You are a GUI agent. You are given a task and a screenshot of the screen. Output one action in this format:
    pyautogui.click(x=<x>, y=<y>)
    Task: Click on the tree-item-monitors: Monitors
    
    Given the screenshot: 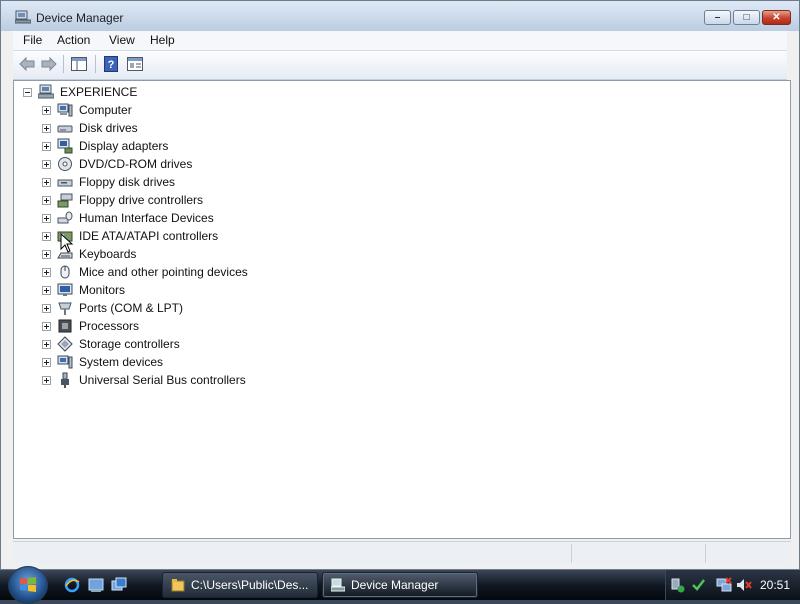 What is the action you would take?
    pyautogui.click(x=83, y=290)
    